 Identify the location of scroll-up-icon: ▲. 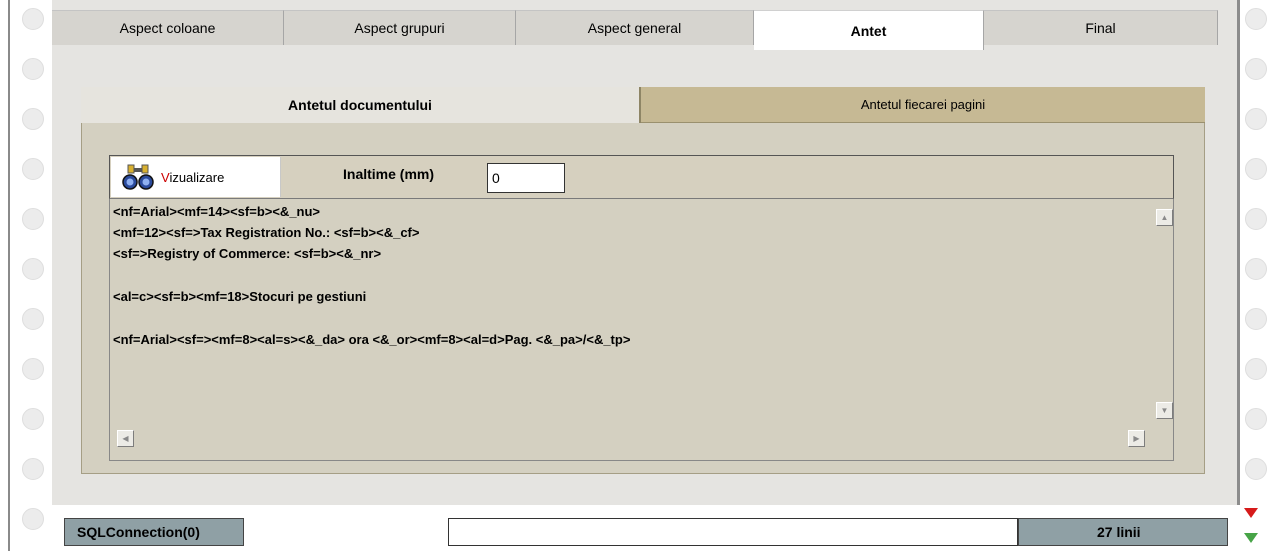
(1164, 217).